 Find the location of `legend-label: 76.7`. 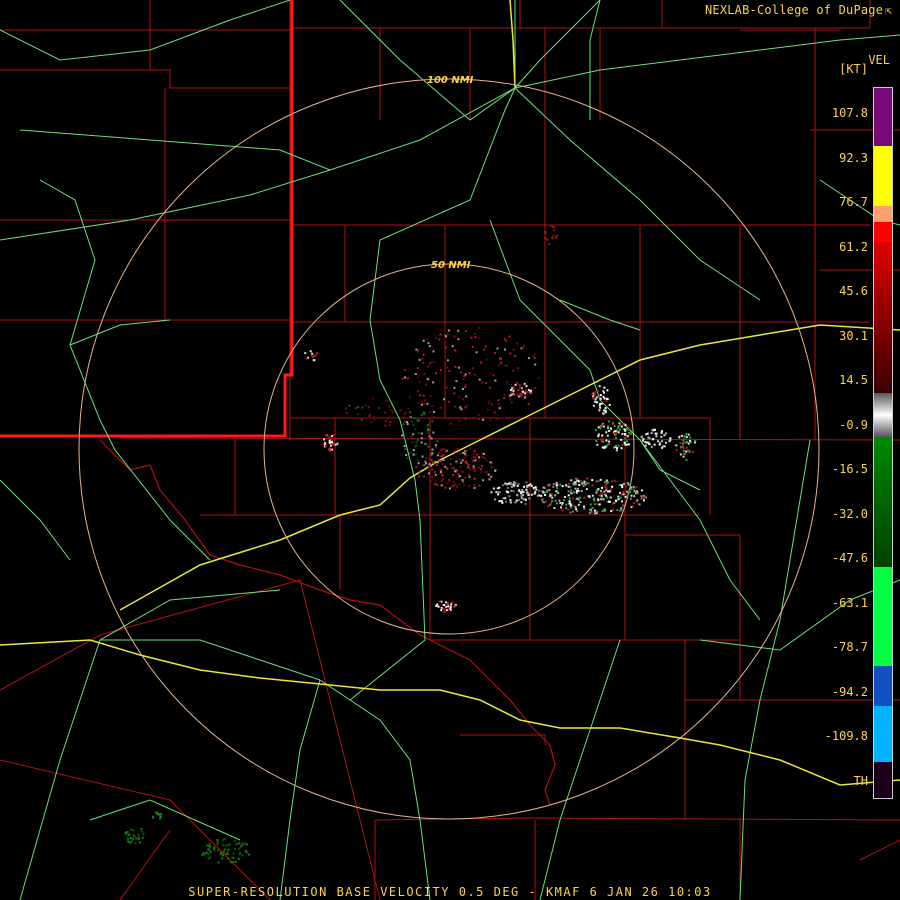

legend-label: 76.7 is located at coordinates (853, 202).